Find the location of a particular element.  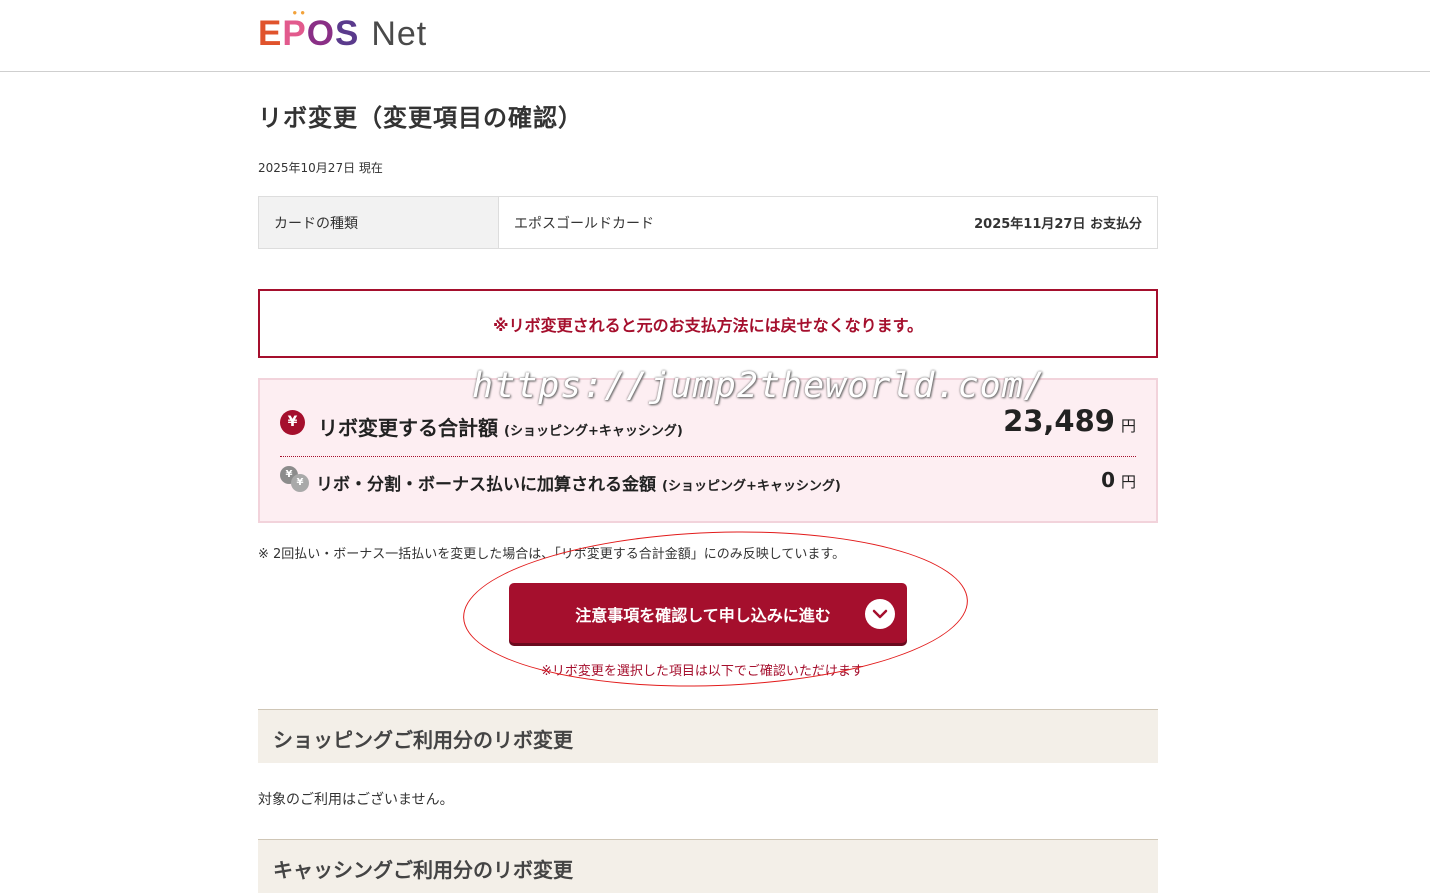

added-amount-label: リボ・分割・ボーナス払いに加算される金額 (ショッピング+キャッシング) is located at coordinates (578, 485).